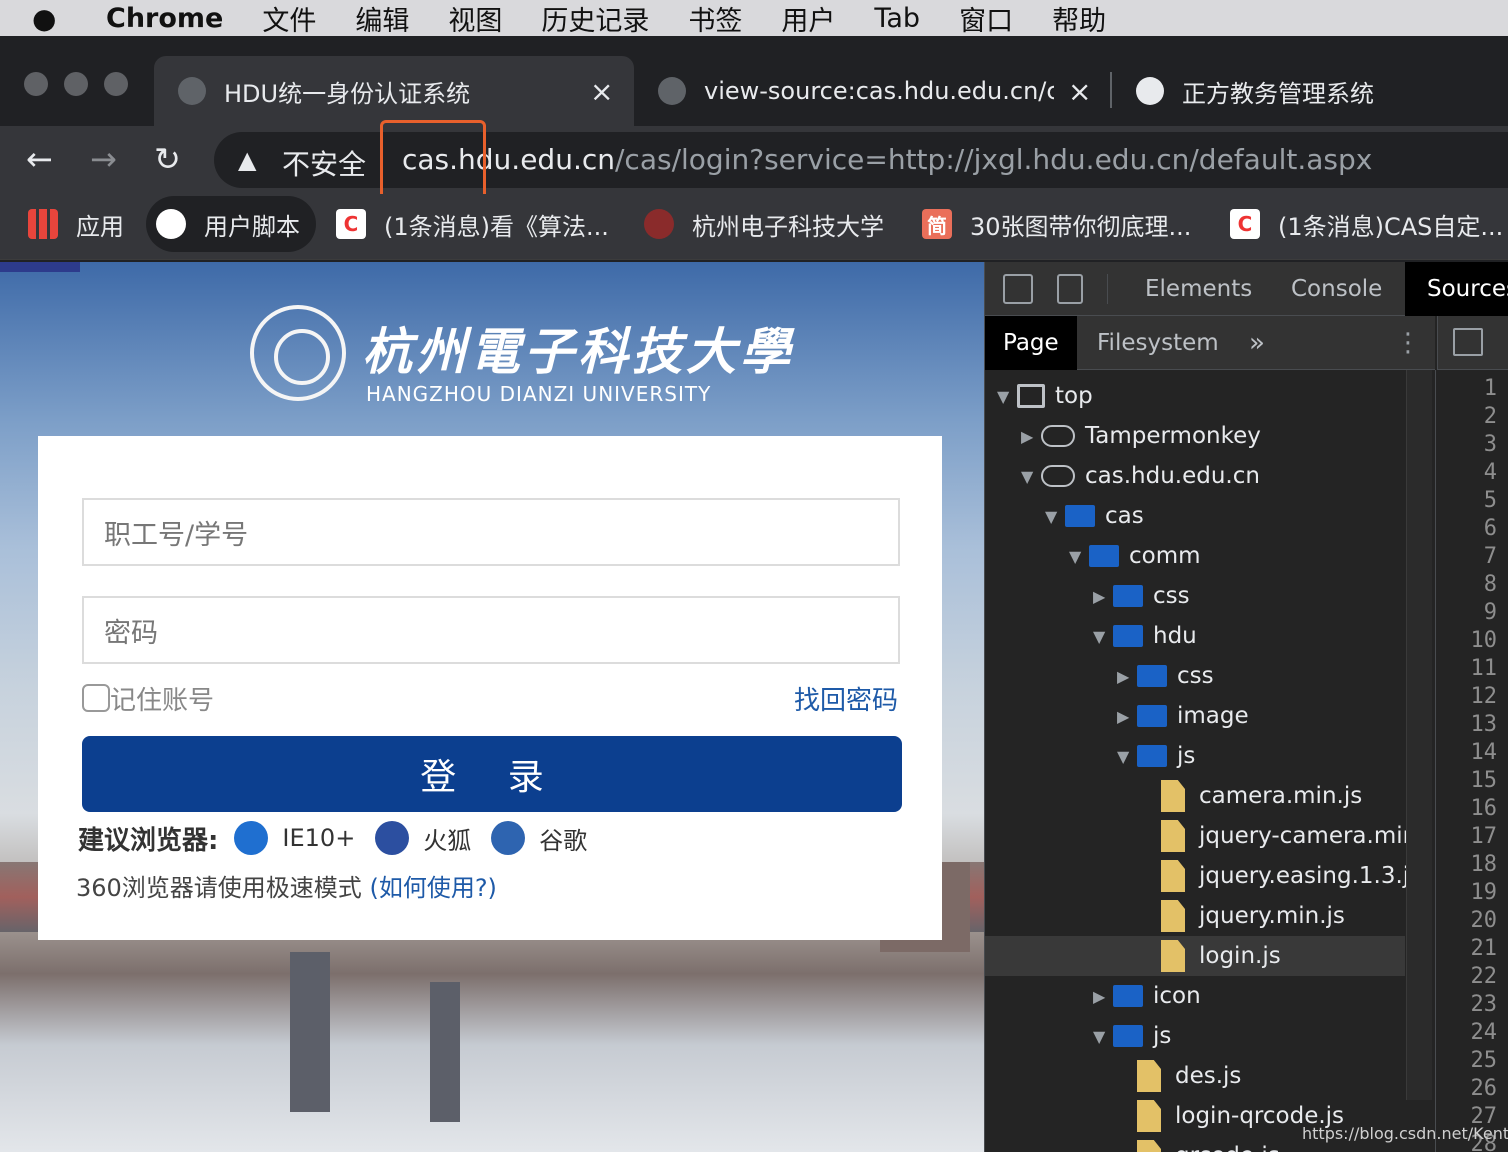  What do you see at coordinates (247, 160) in the screenshot?
I see `warning-icon: ▲` at bounding box center [247, 160].